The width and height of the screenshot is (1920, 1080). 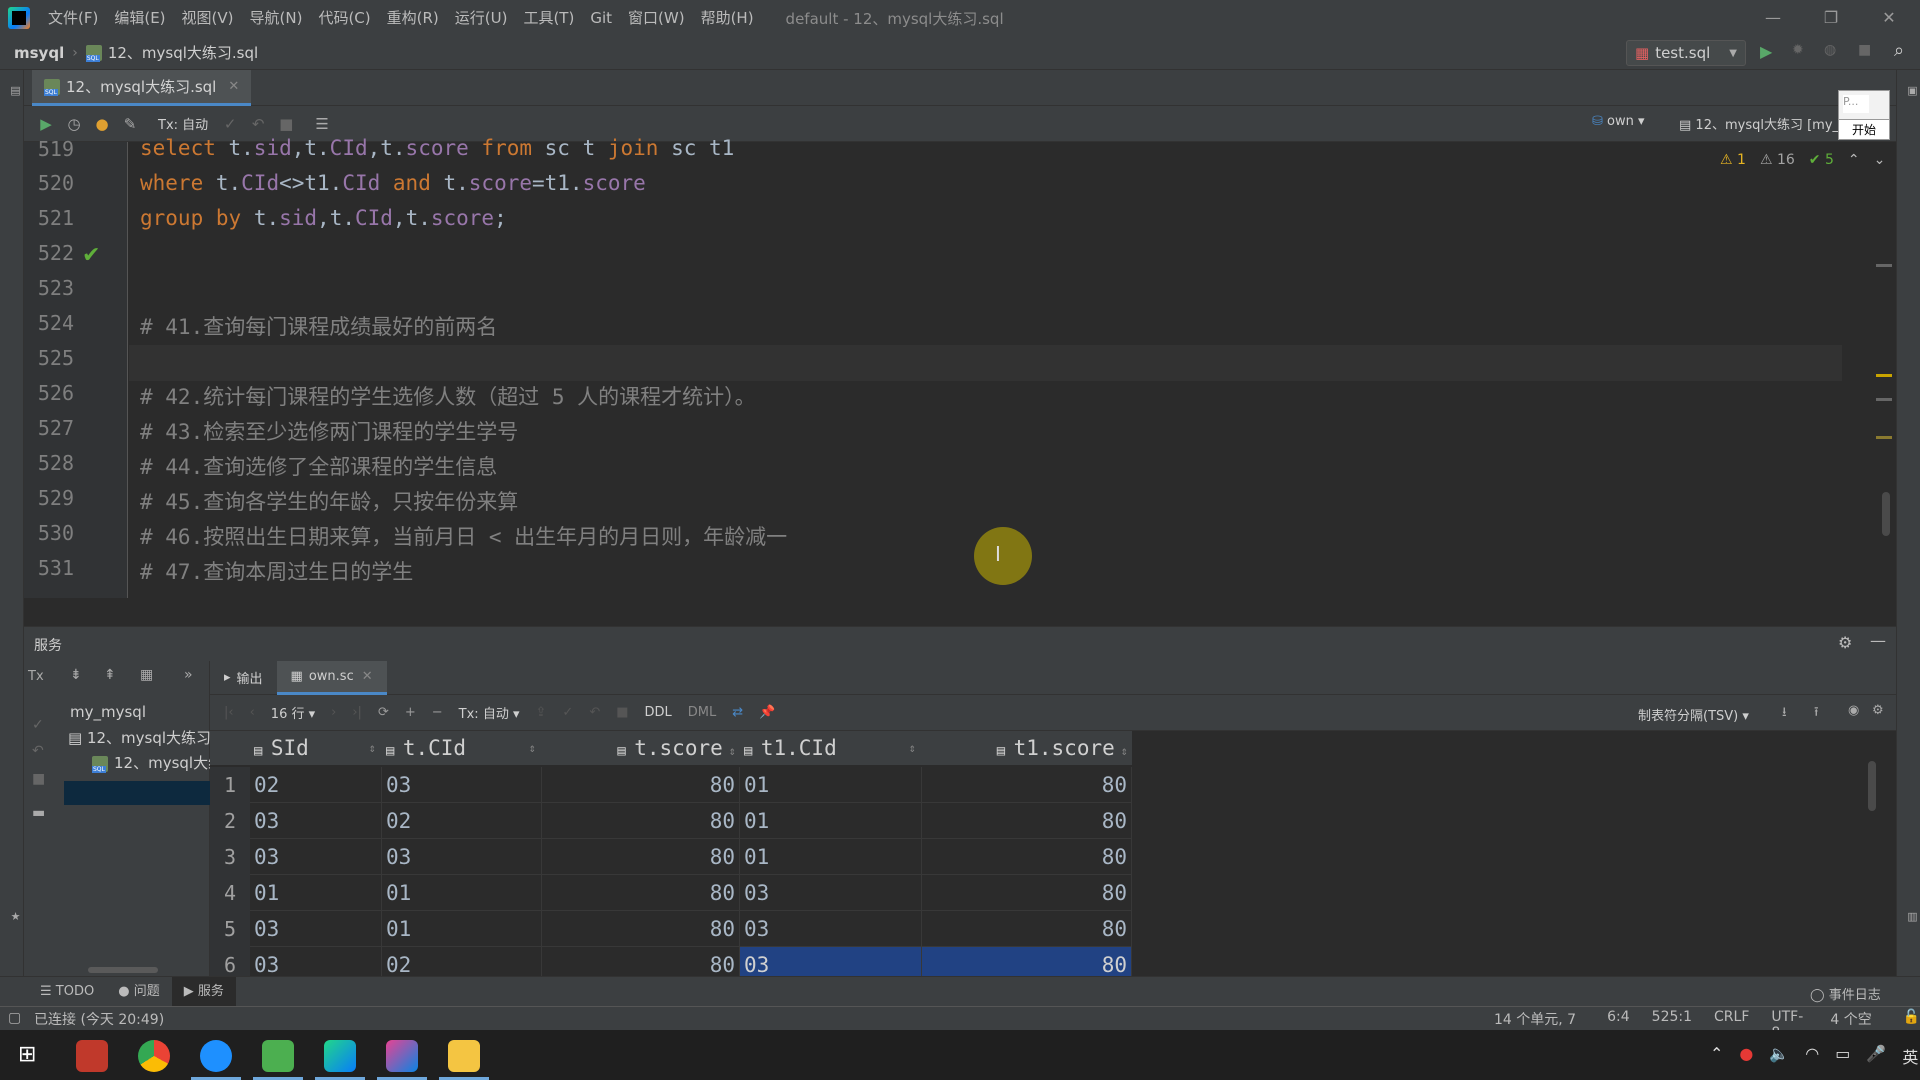 What do you see at coordinates (541, 712) in the screenshot?
I see `submit-icon: ⇪` at bounding box center [541, 712].